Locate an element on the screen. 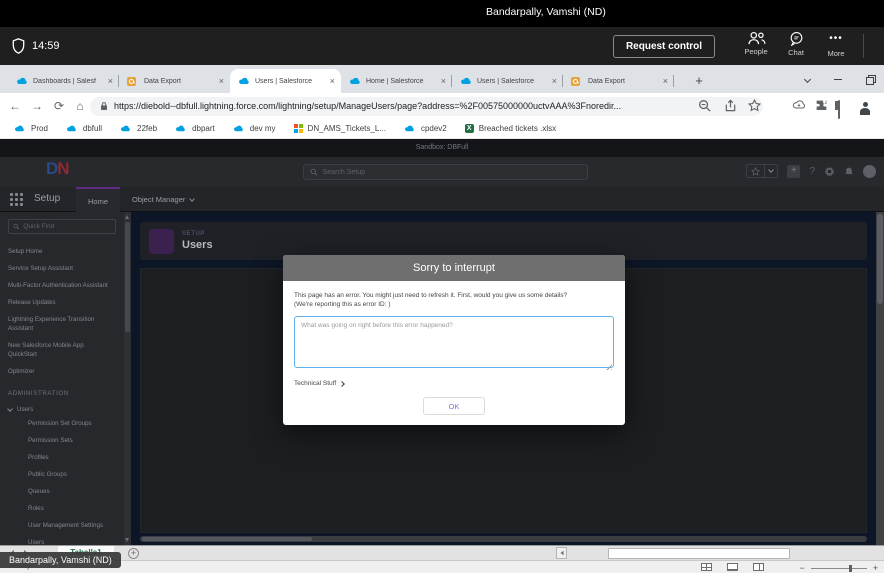 Image resolution: width=884 pixels, height=573 pixels. side-panel-icon is located at coordinates (845, 109).